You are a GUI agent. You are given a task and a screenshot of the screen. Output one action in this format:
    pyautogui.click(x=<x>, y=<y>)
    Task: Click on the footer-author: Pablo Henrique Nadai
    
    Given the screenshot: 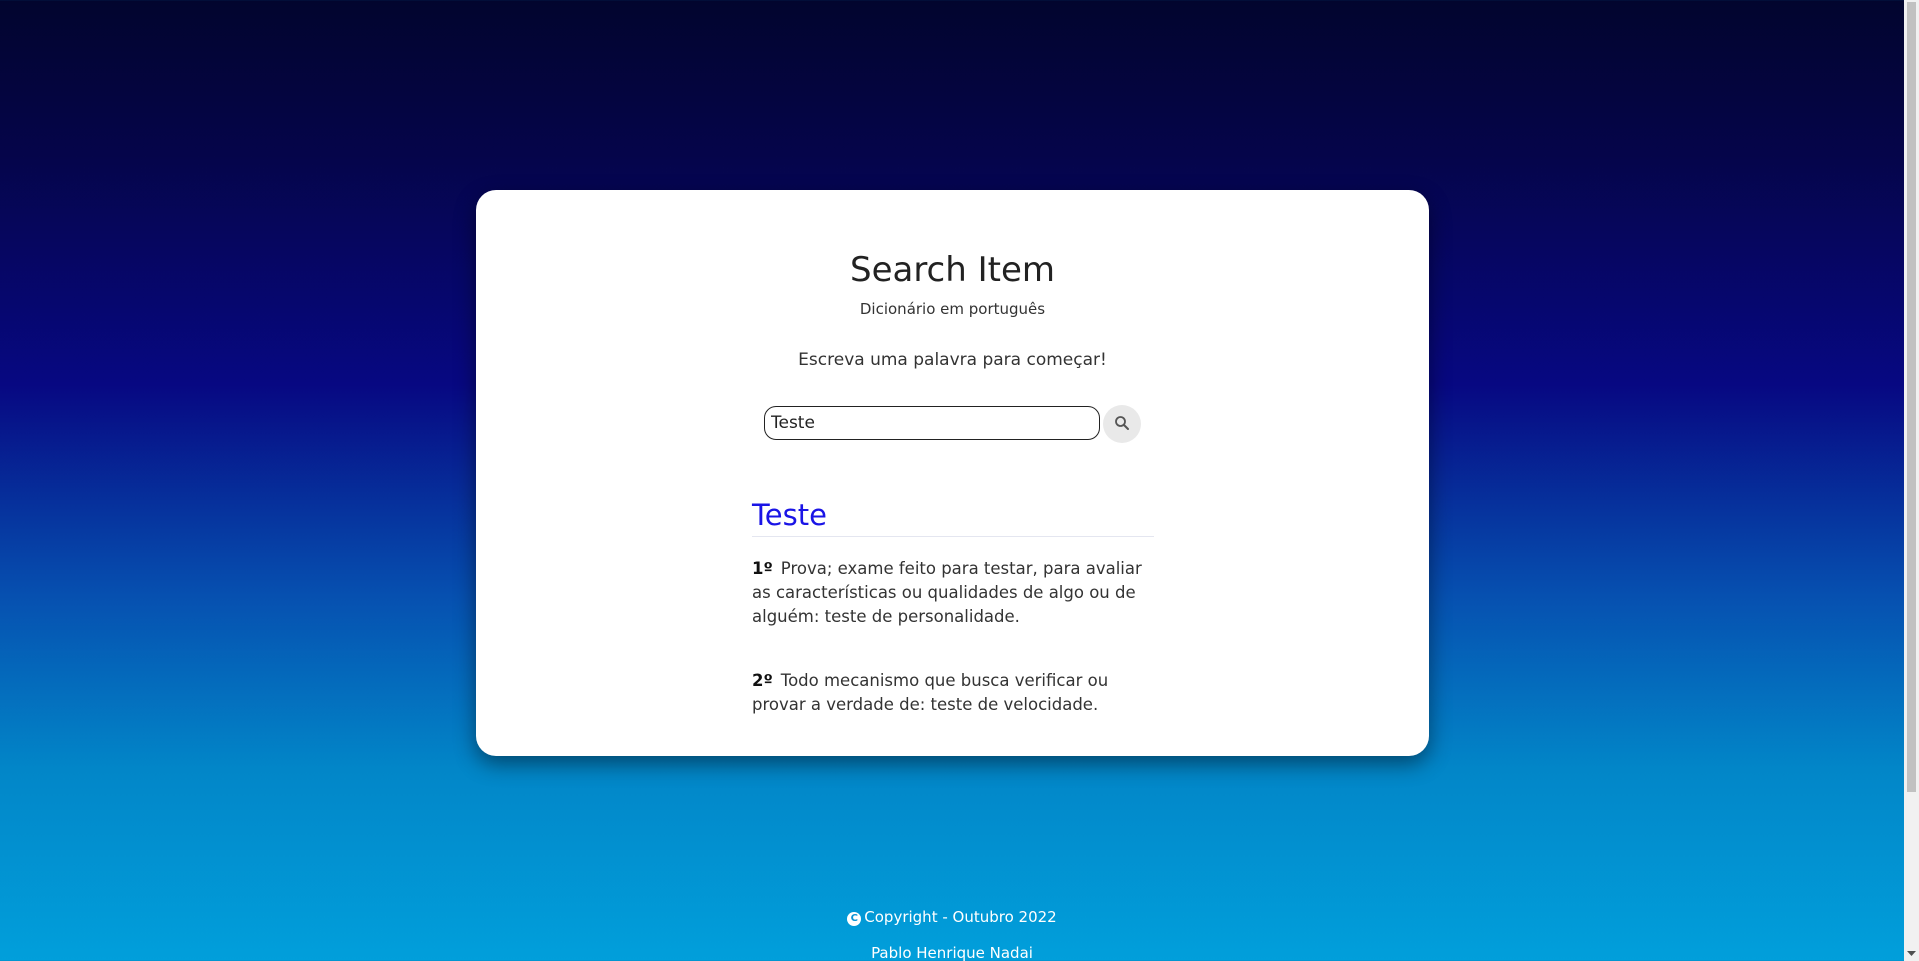 What is the action you would take?
    pyautogui.click(x=952, y=952)
    